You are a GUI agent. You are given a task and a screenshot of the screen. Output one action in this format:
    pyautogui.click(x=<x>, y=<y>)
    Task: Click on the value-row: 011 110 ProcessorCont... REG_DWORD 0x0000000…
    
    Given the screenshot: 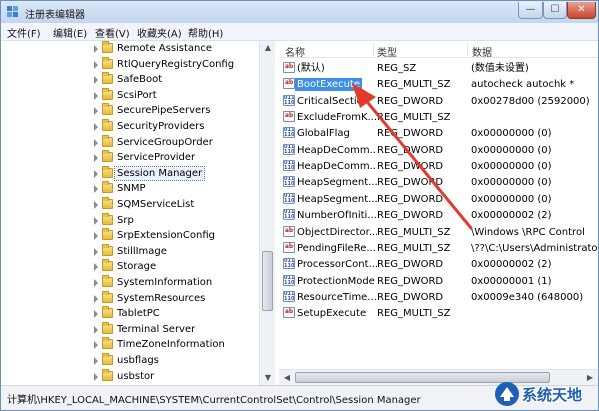 What is the action you would take?
    pyautogui.click(x=438, y=264)
    